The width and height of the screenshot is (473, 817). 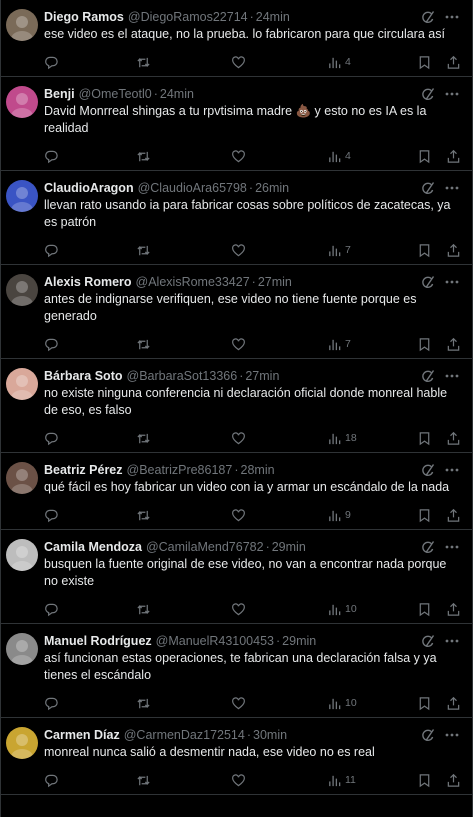 I want to click on views-button: 7, so click(x=339, y=250).